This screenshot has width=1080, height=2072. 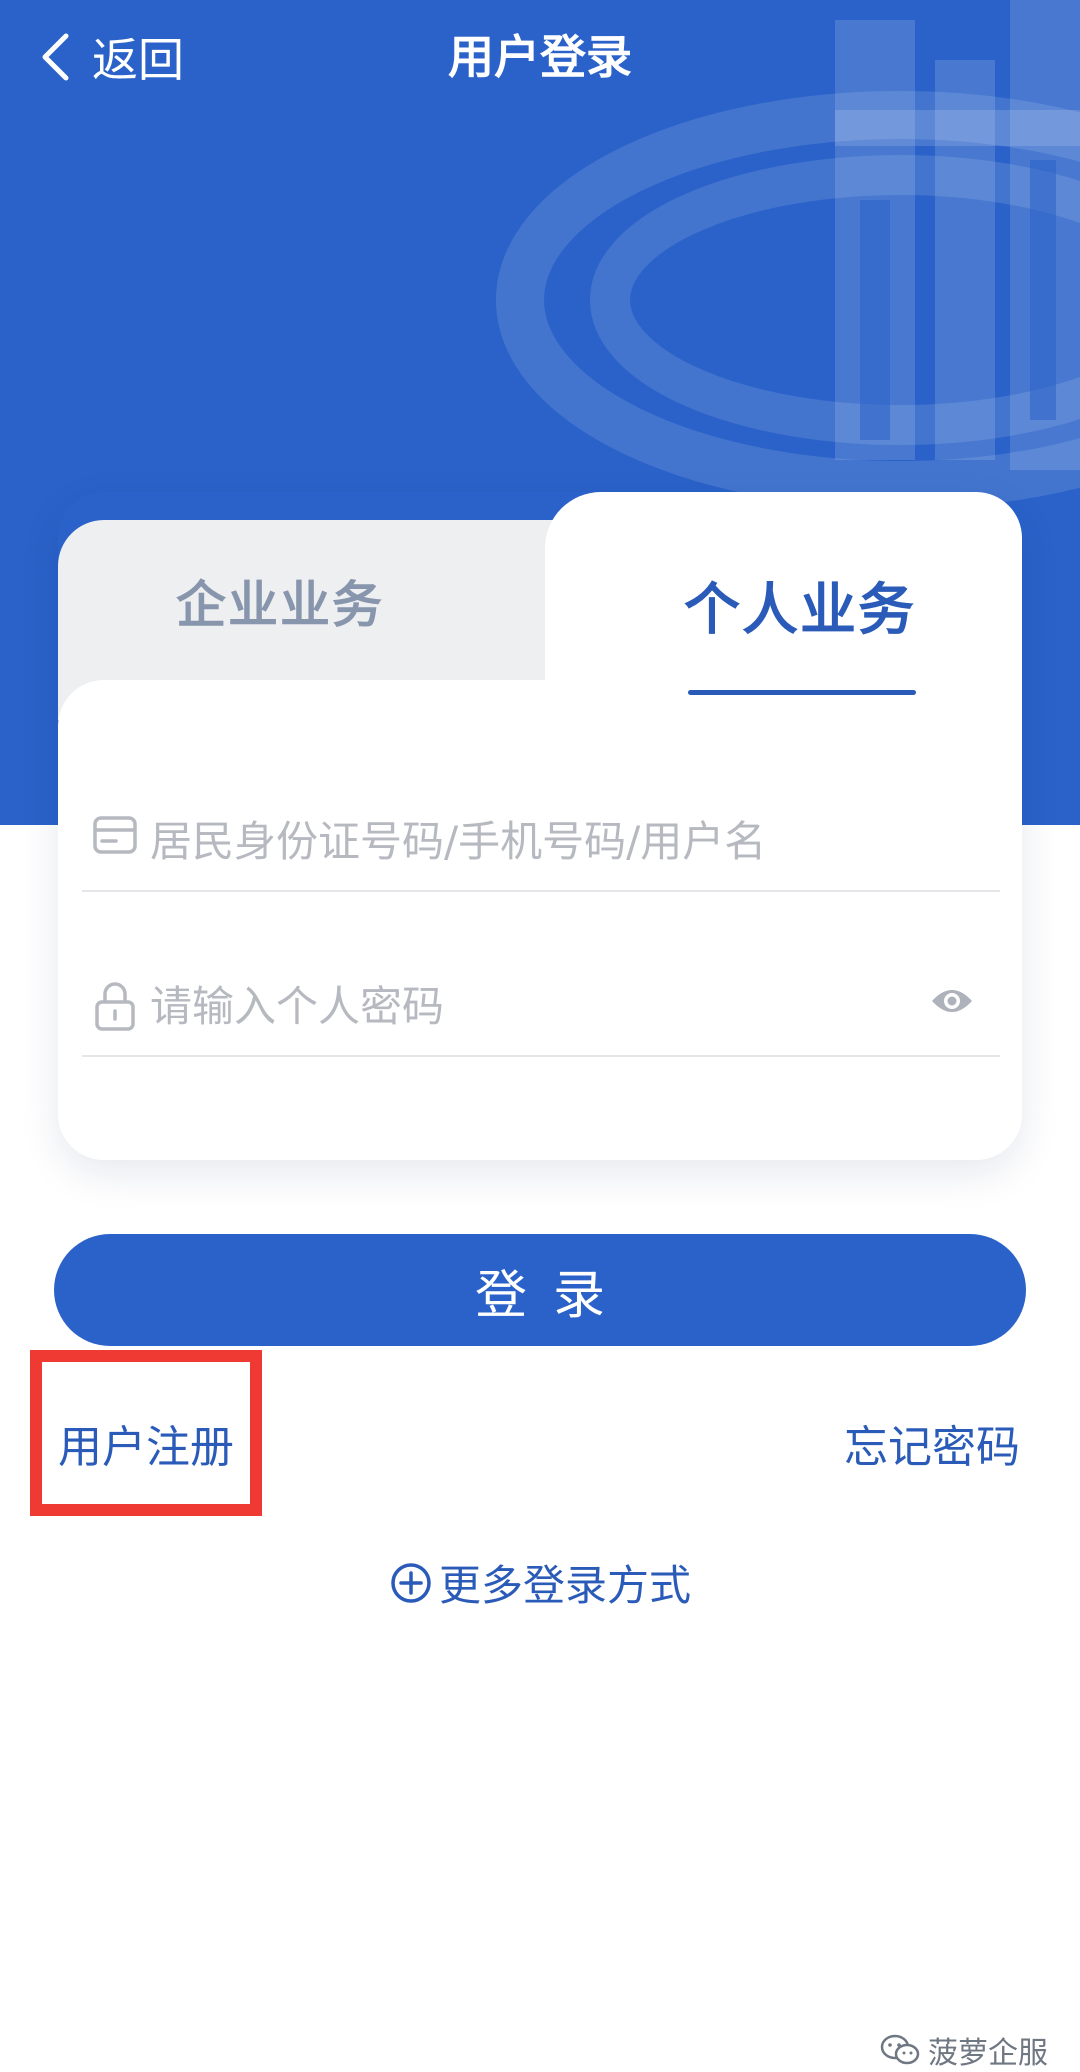 I want to click on watermark-text: 菠萝企服, so click(x=988, y=2053).